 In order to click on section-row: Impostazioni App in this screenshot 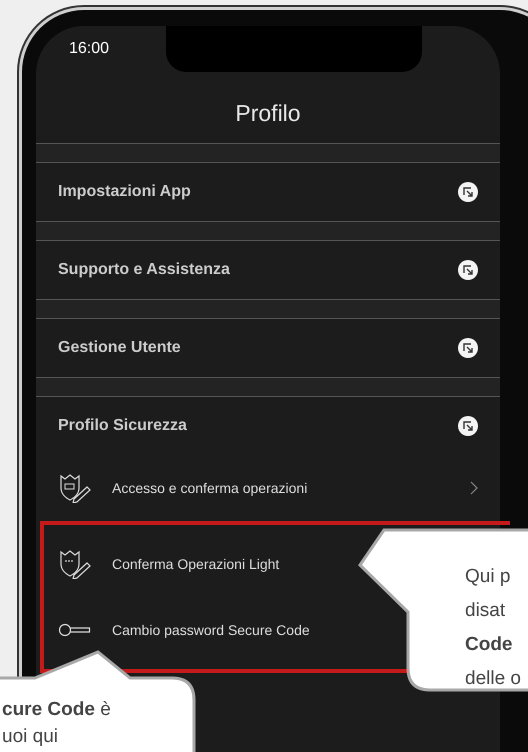, I will do `click(268, 192)`.